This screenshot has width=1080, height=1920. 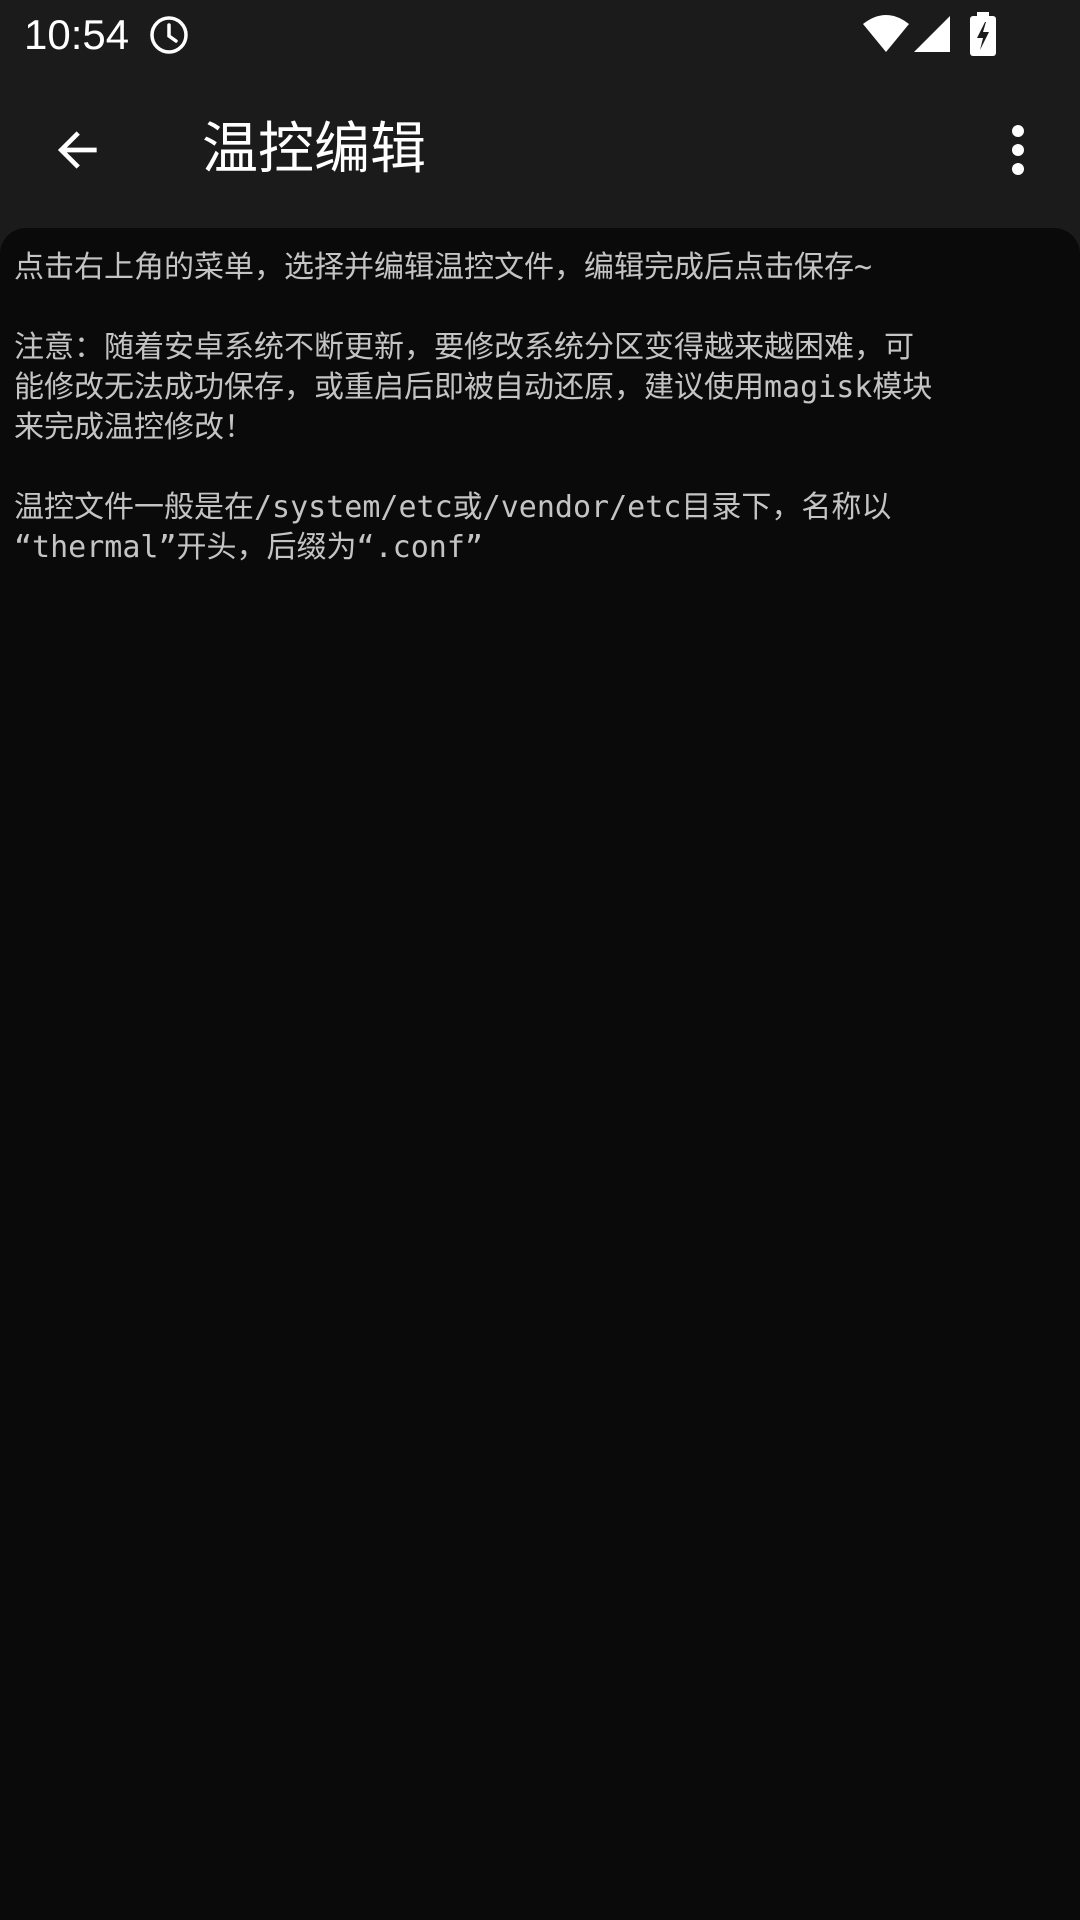 I want to click on info-line-3: 注意：随着安卓系统不断更新，要修改系统分区变得越来越困难，可, so click(x=464, y=347).